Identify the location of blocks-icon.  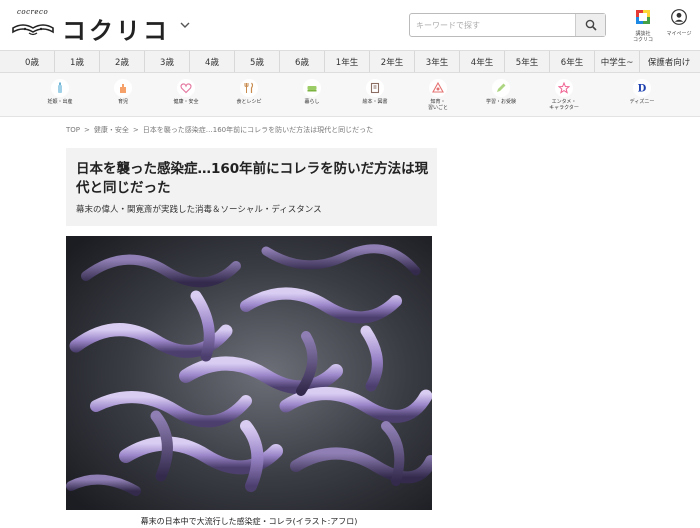
(438, 88).